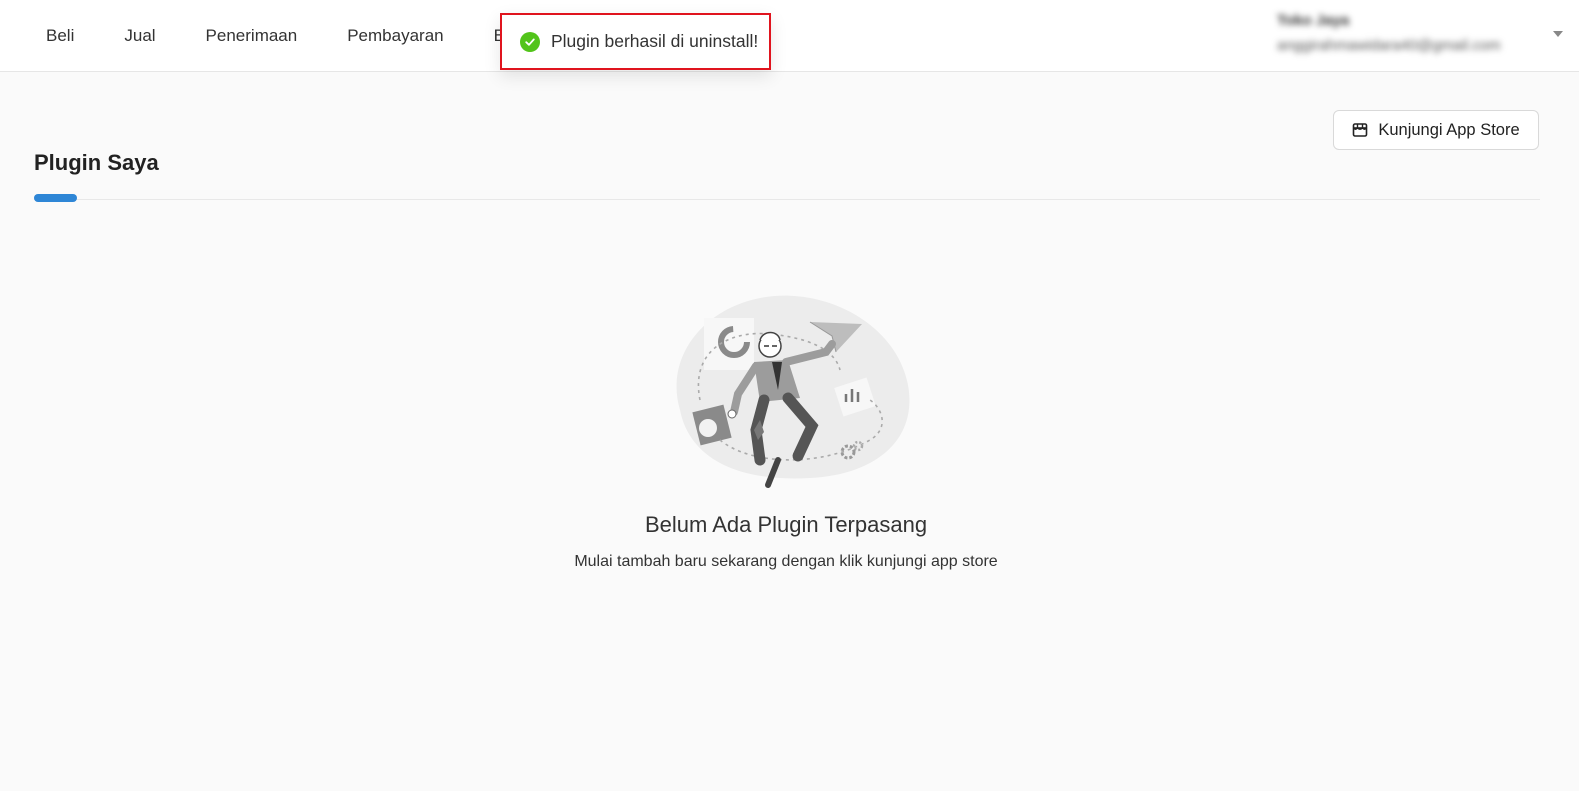 This screenshot has height=791, width=1579. Describe the element at coordinates (1402, 33) in the screenshot. I see `user-menu: Toko Jaya anggirahmawidara40@gmail.com` at that location.